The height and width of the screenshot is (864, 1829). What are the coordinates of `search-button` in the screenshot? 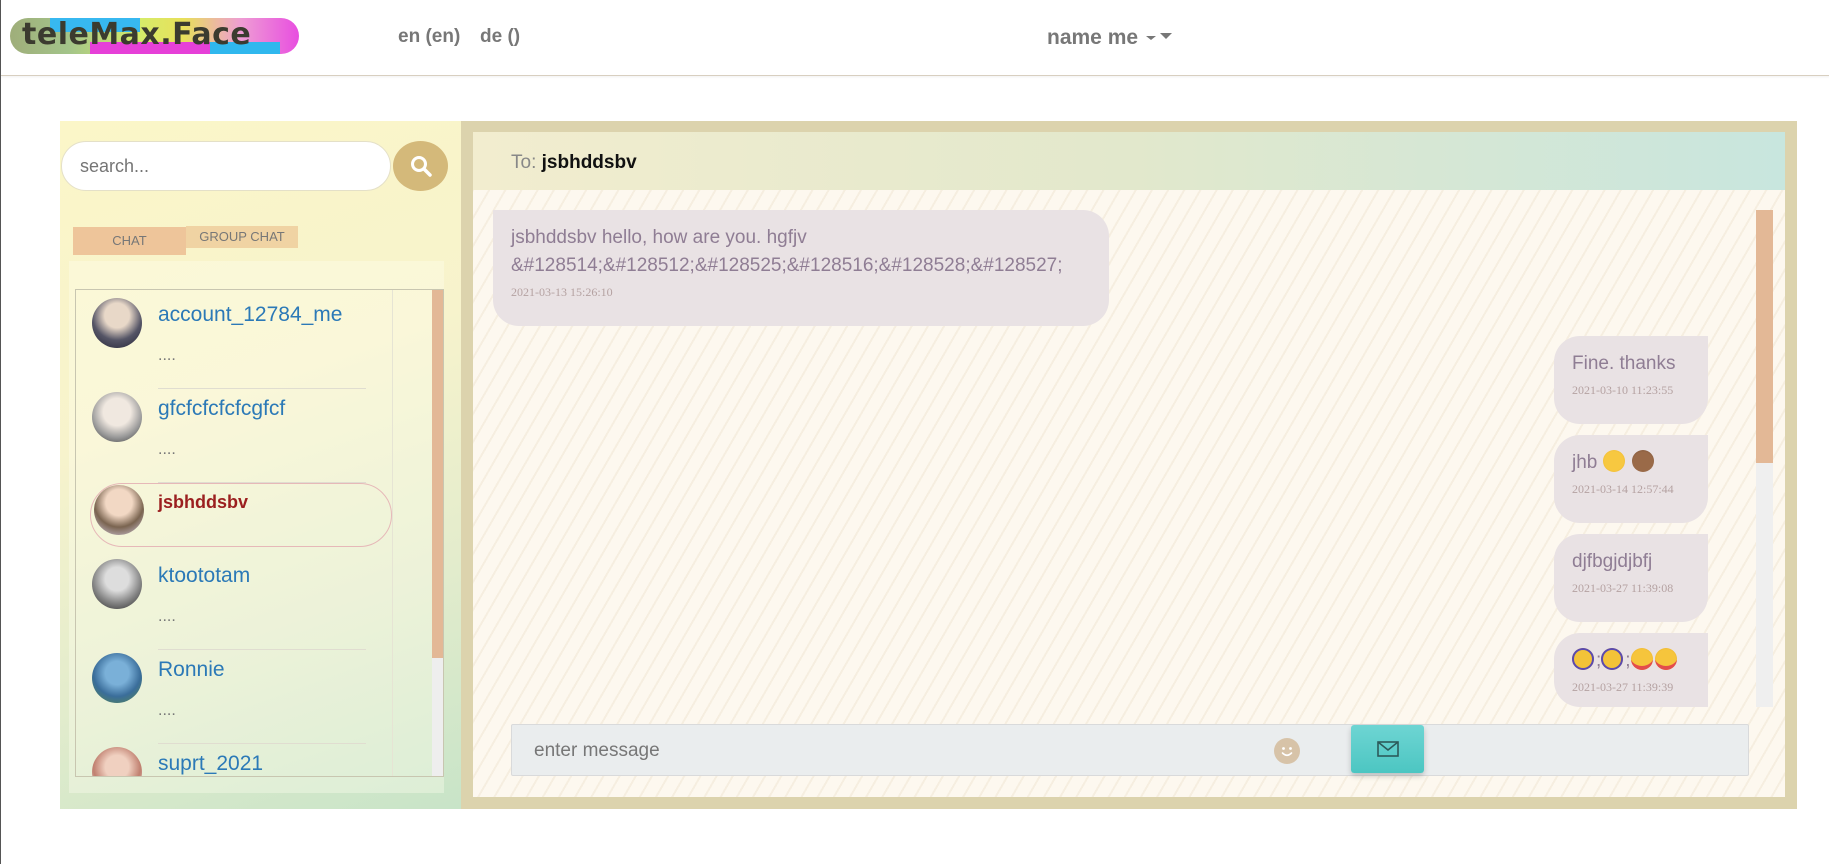 It's located at (420, 166).